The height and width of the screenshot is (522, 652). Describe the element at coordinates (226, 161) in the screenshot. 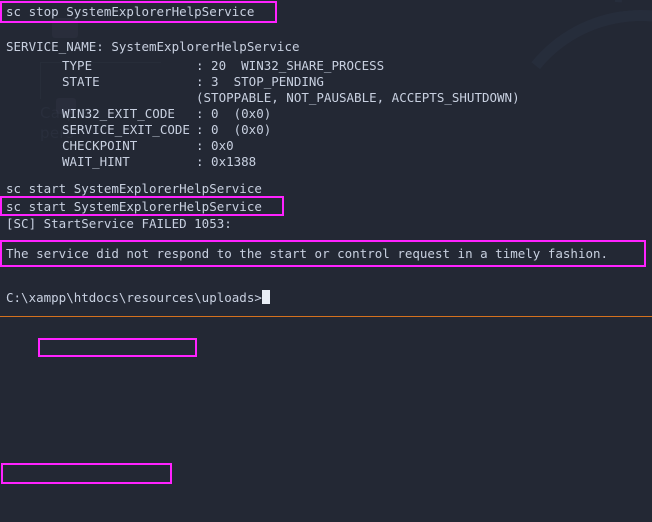

I see `field-value-wait-hint: : 0x1388` at that location.